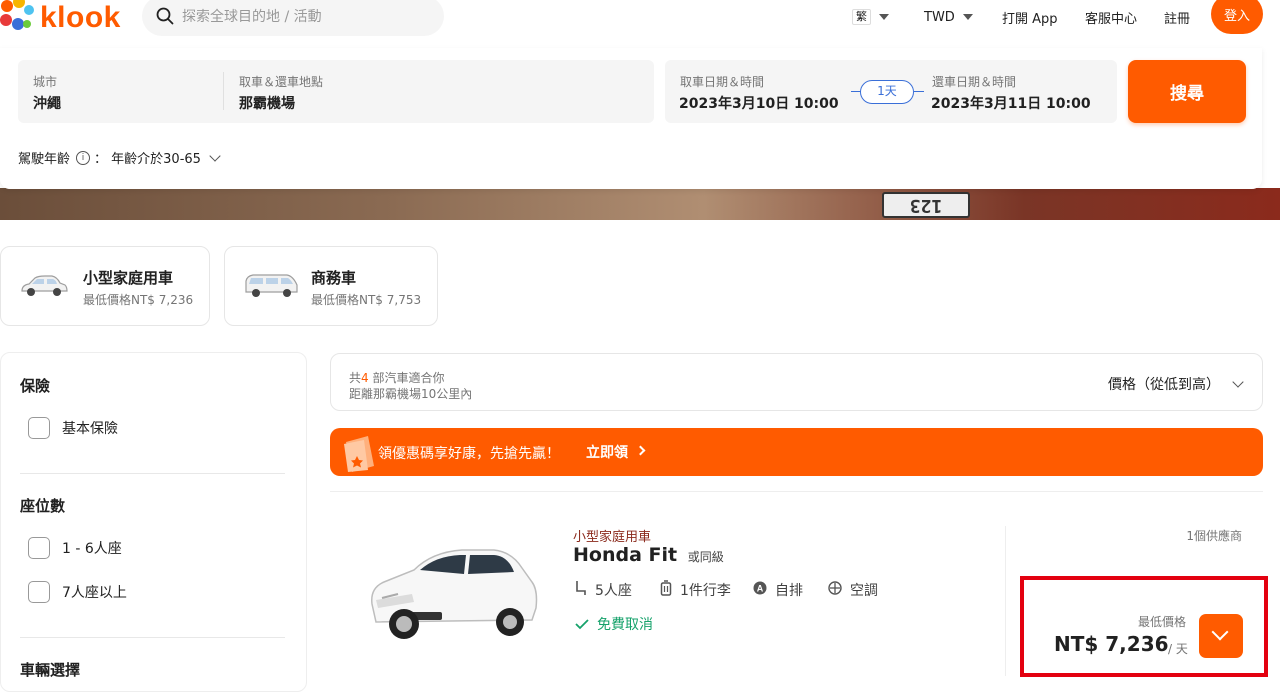  Describe the element at coordinates (45, 82) in the screenshot. I see `city-label: 城市` at that location.